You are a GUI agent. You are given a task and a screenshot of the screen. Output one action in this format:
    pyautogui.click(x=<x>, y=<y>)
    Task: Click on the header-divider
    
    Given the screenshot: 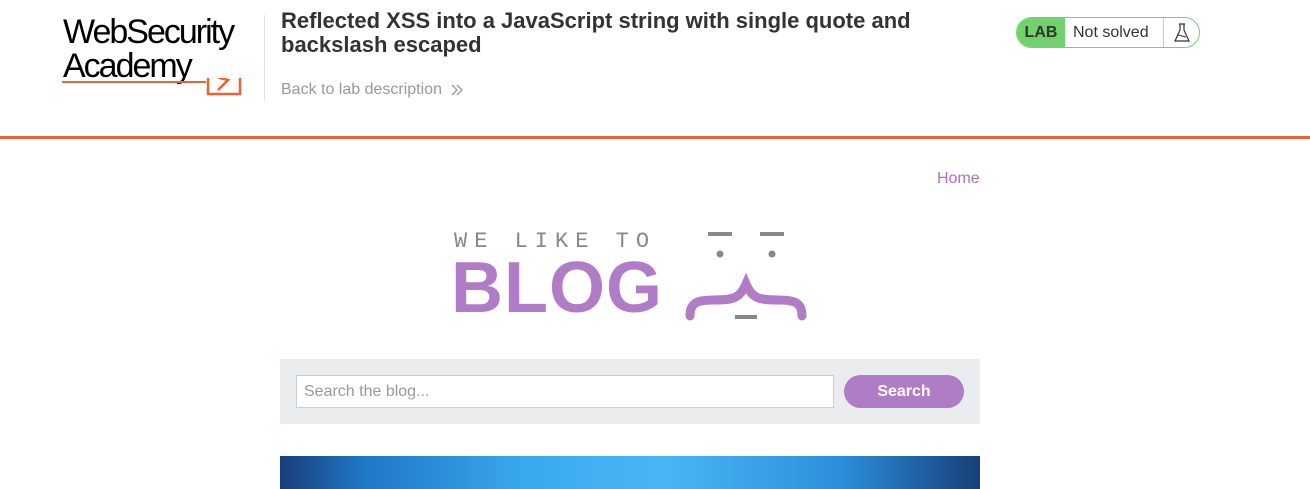 What is the action you would take?
    pyautogui.click(x=264, y=58)
    